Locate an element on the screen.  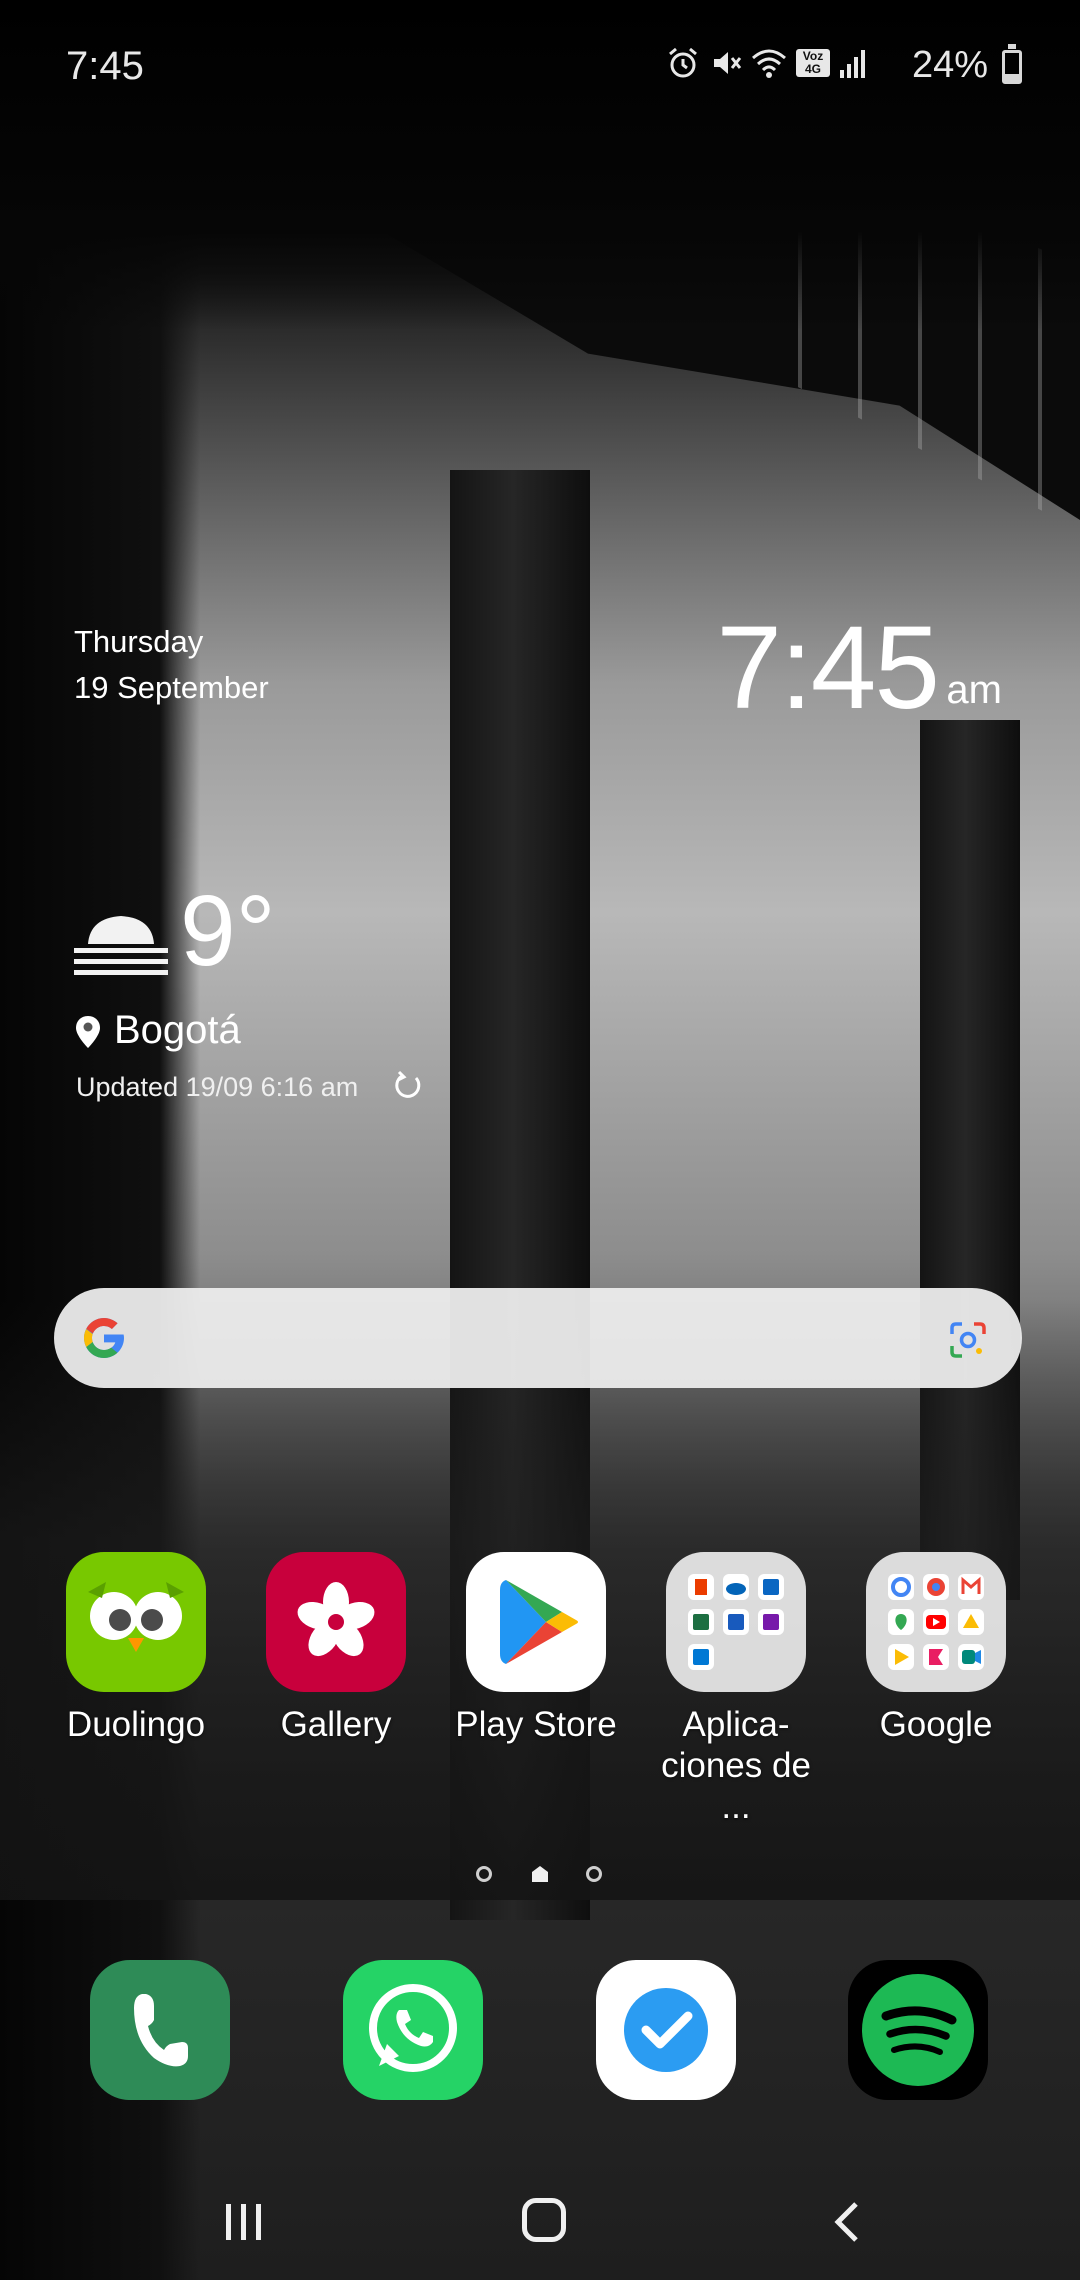
fog-icon is located at coordinates (121, 945).